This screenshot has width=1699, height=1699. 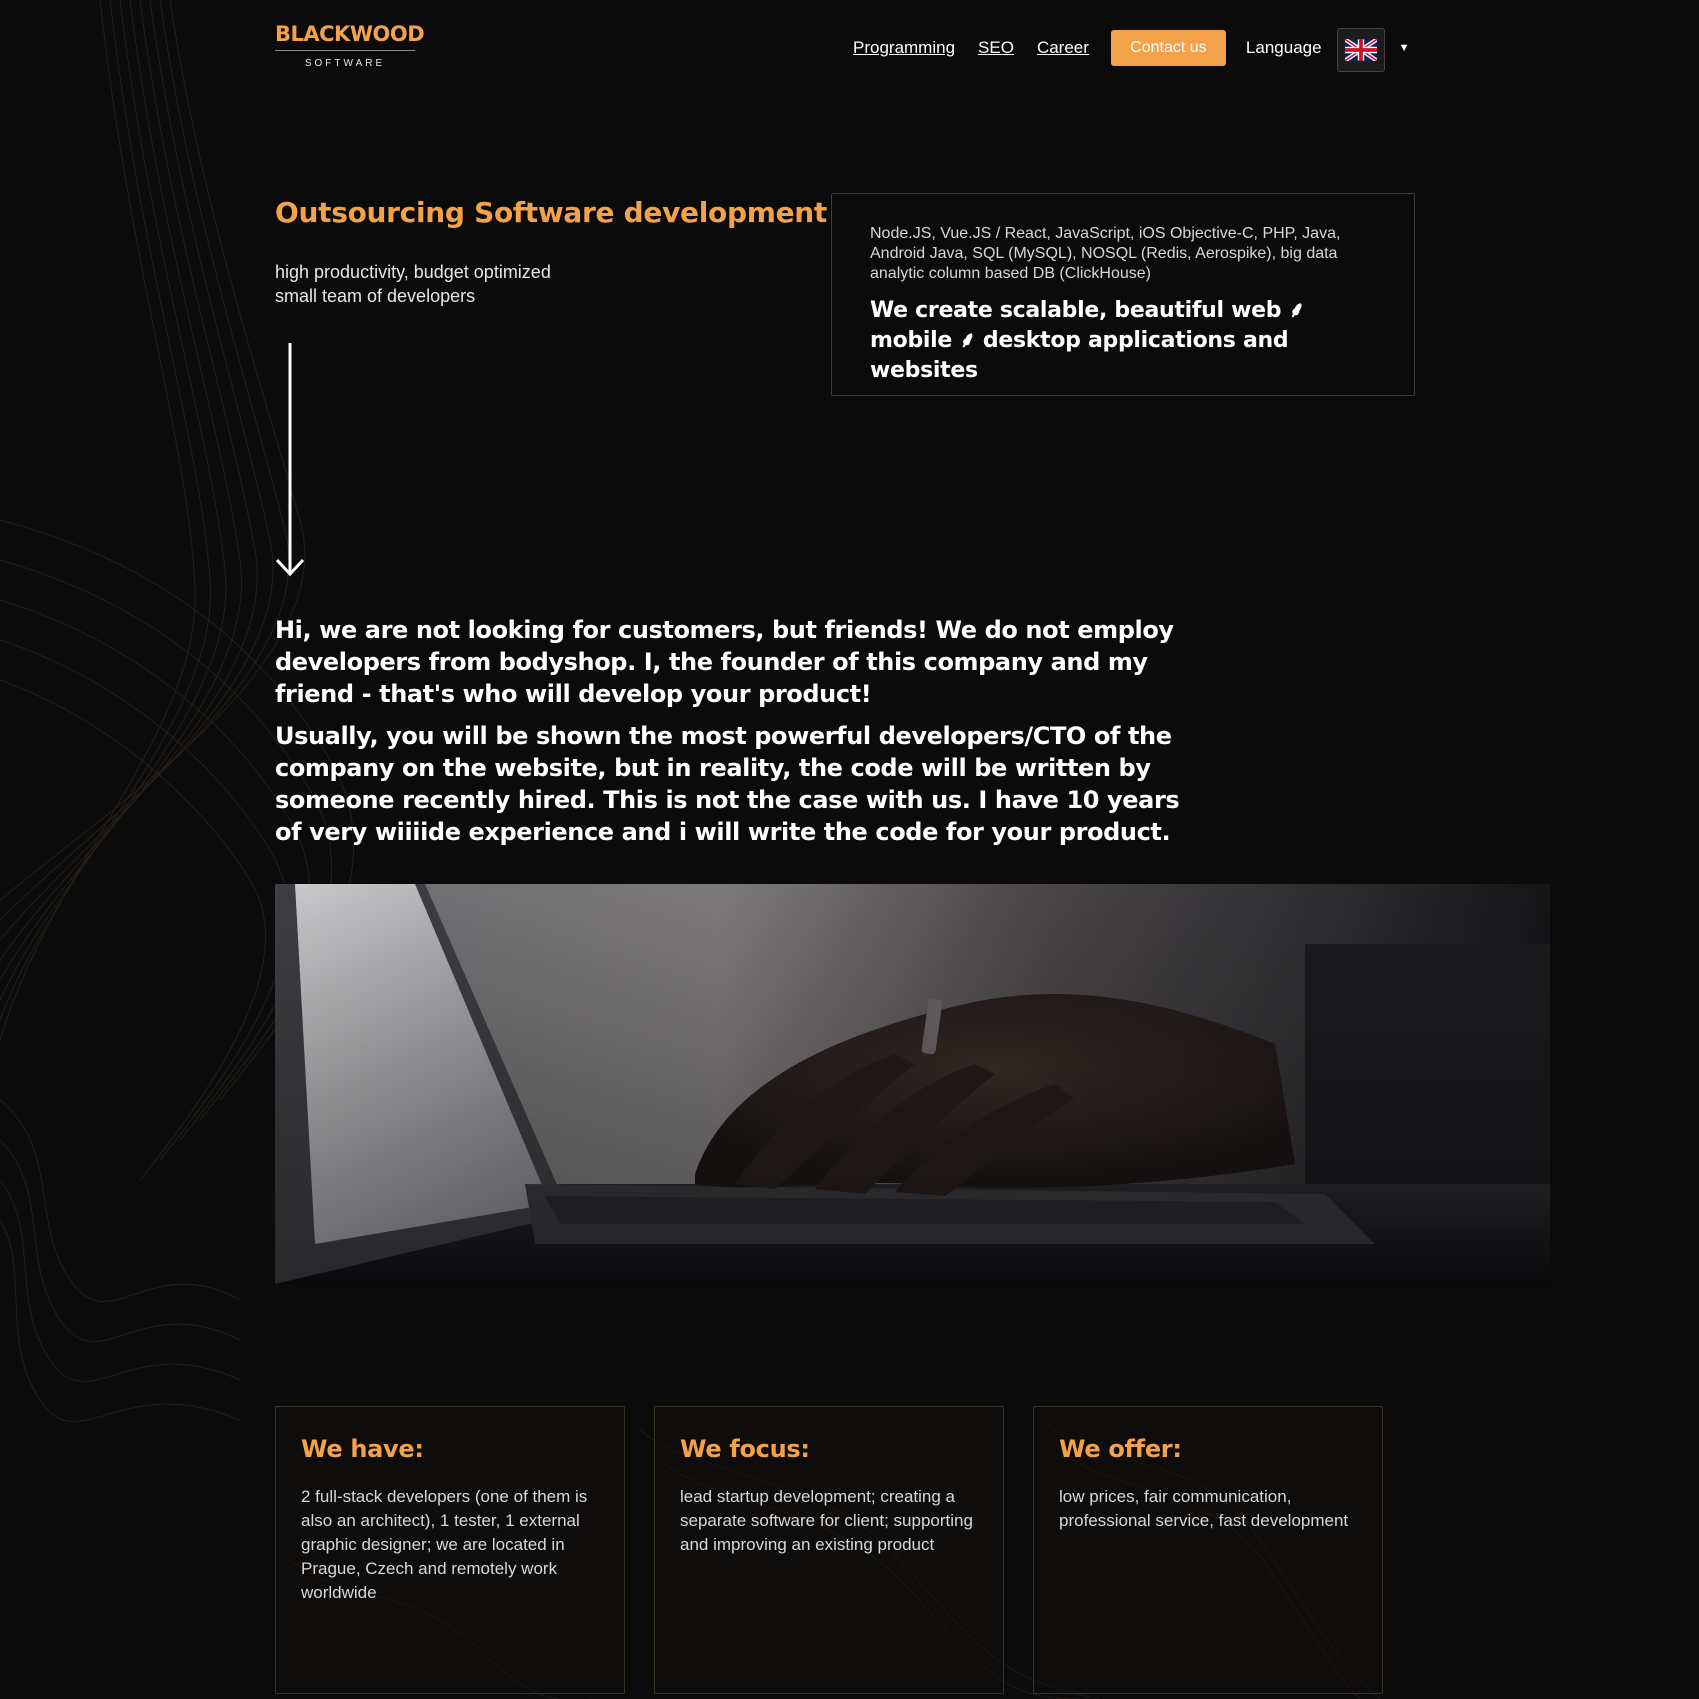 I want to click on arrow-down-icon, so click(x=288, y=461).